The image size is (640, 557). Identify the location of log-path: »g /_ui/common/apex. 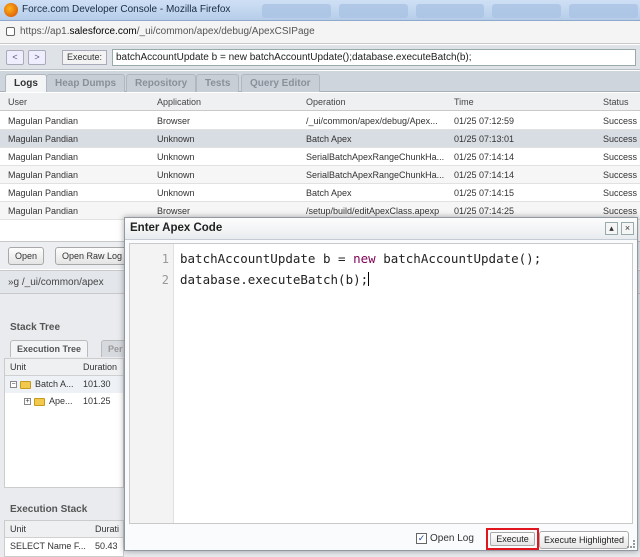
(56, 282).